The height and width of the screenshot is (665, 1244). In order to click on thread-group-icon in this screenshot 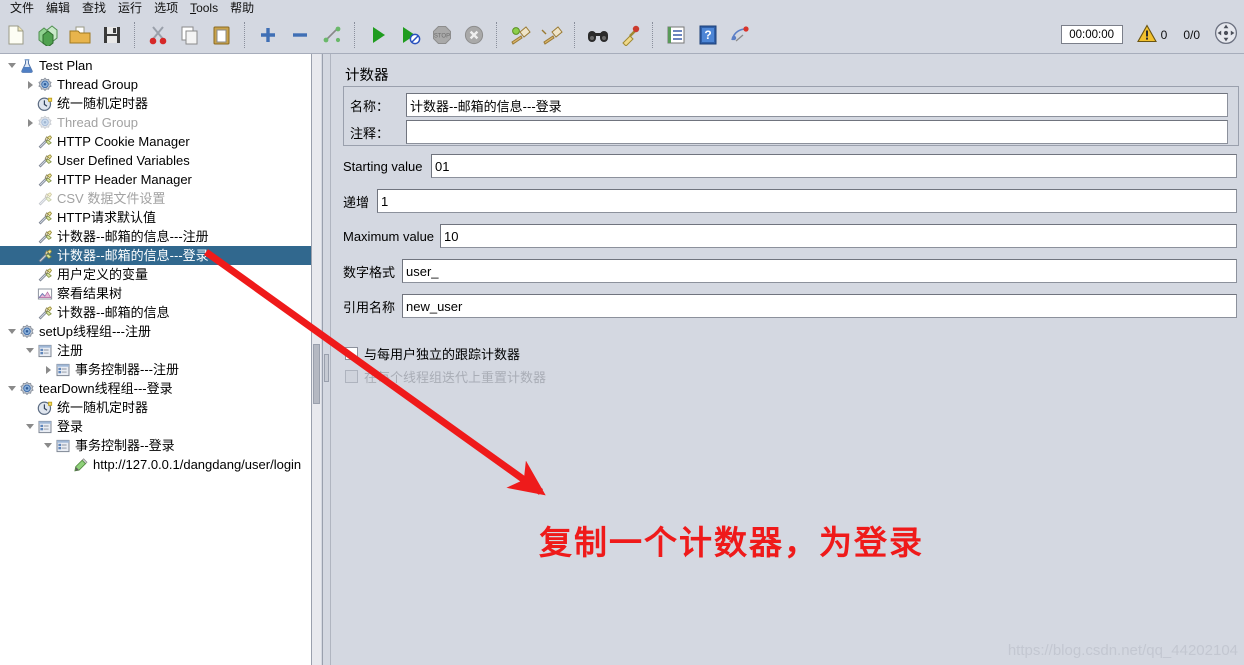, I will do `click(45, 123)`.